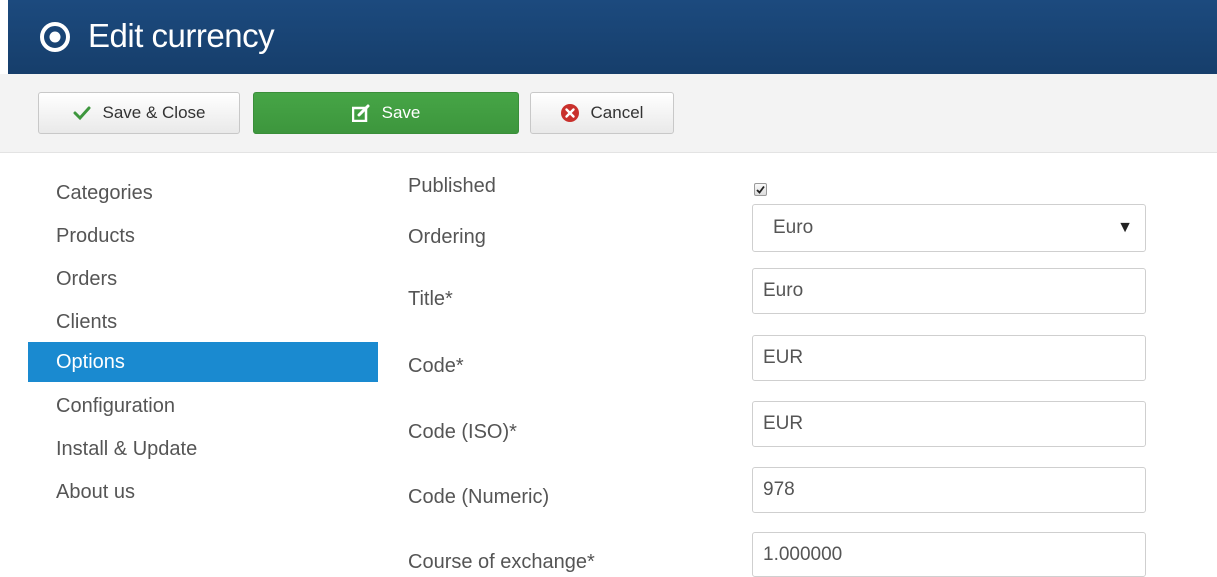 The height and width of the screenshot is (577, 1217). Describe the element at coordinates (479, 497) in the screenshot. I see `code-numeric-label: Code (Numeric)` at that location.